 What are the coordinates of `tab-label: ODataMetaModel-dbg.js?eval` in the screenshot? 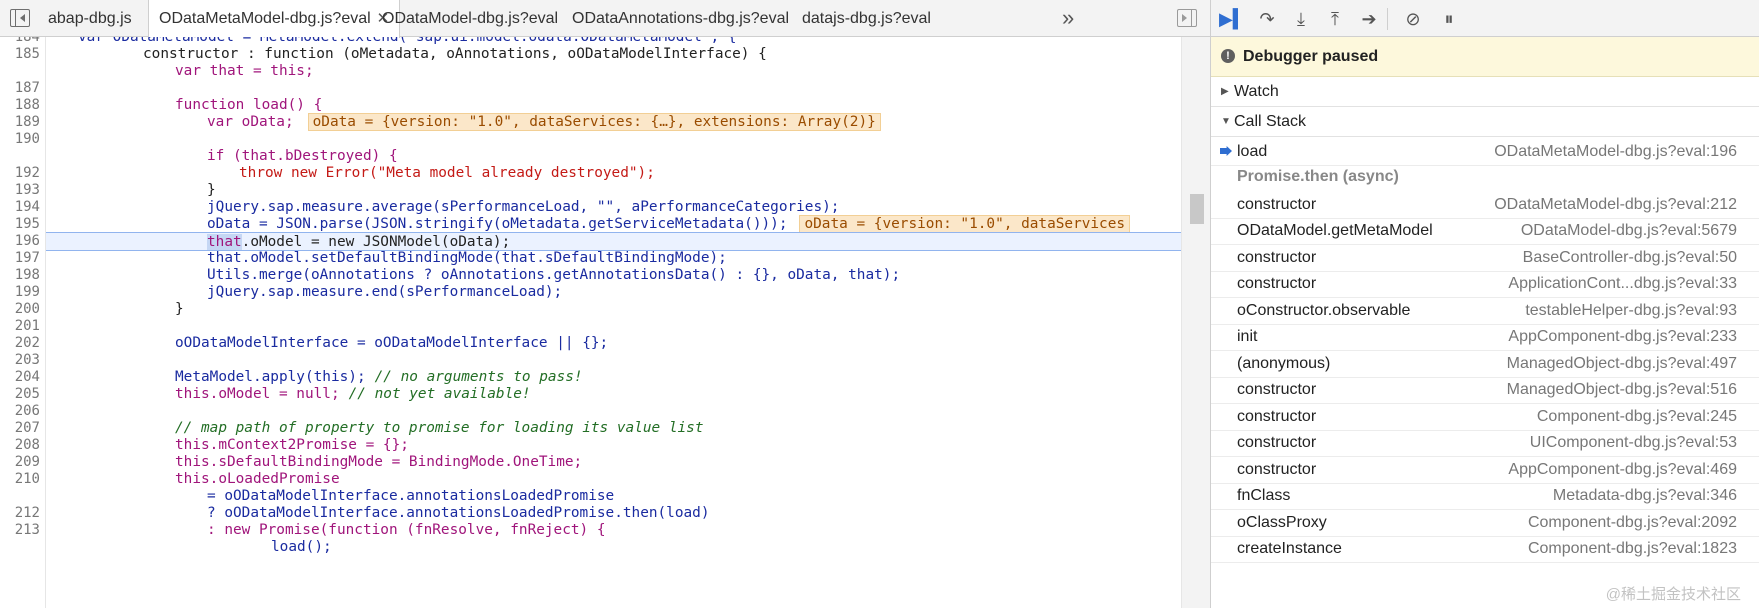 It's located at (265, 18).